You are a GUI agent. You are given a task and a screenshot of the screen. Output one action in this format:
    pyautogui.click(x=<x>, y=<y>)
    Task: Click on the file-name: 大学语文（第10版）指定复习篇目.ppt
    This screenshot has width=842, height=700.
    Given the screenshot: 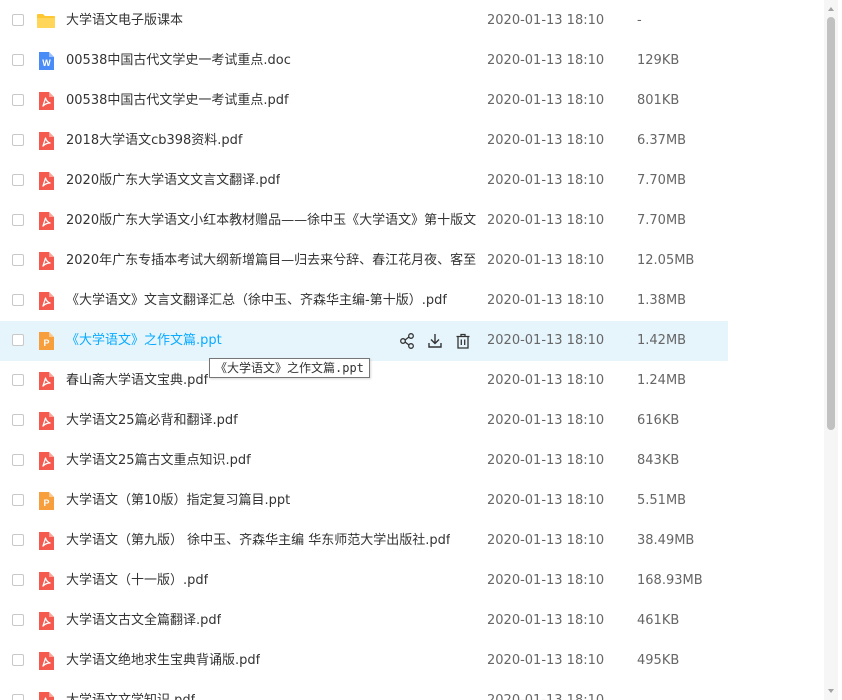 What is the action you would take?
    pyautogui.click(x=178, y=501)
    